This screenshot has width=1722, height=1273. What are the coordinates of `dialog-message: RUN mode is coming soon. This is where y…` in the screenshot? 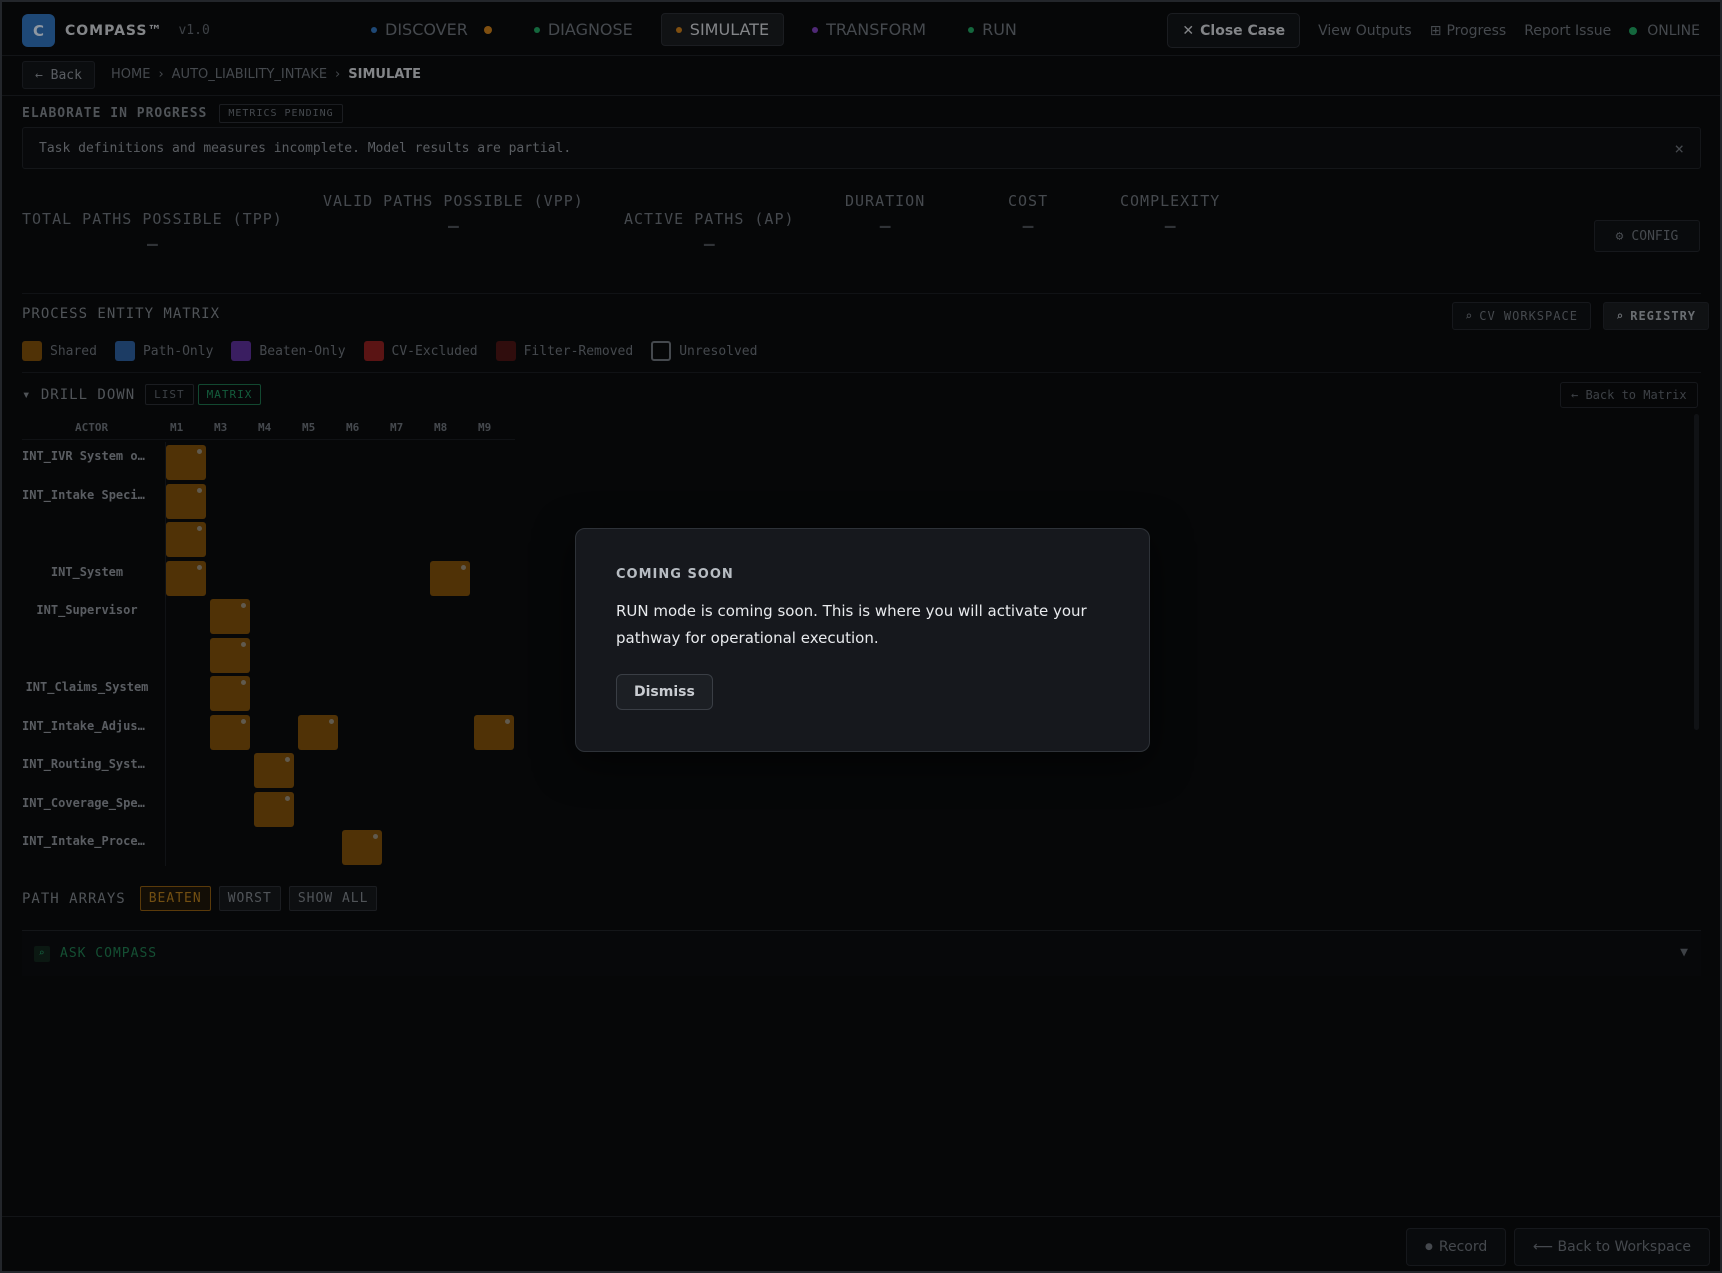 It's located at (851, 624).